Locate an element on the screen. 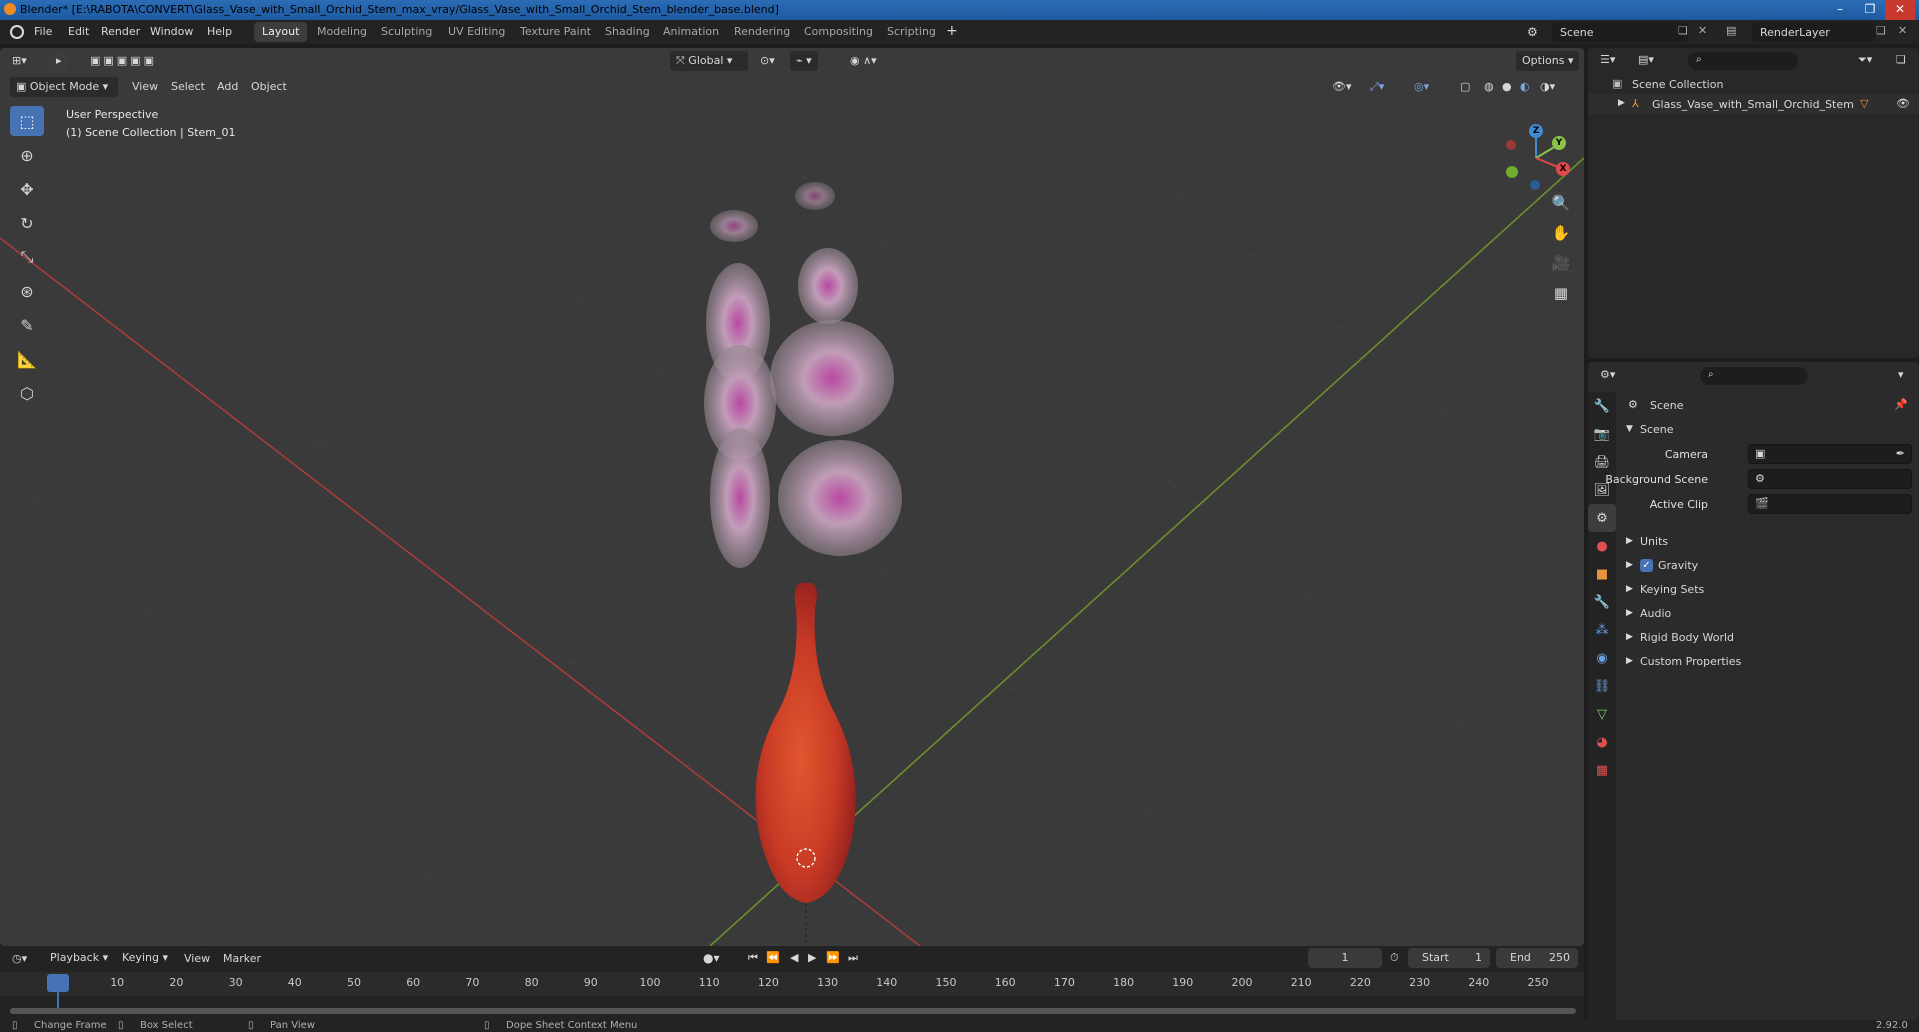  gizmo-neg-z is located at coordinates (1535, 185).